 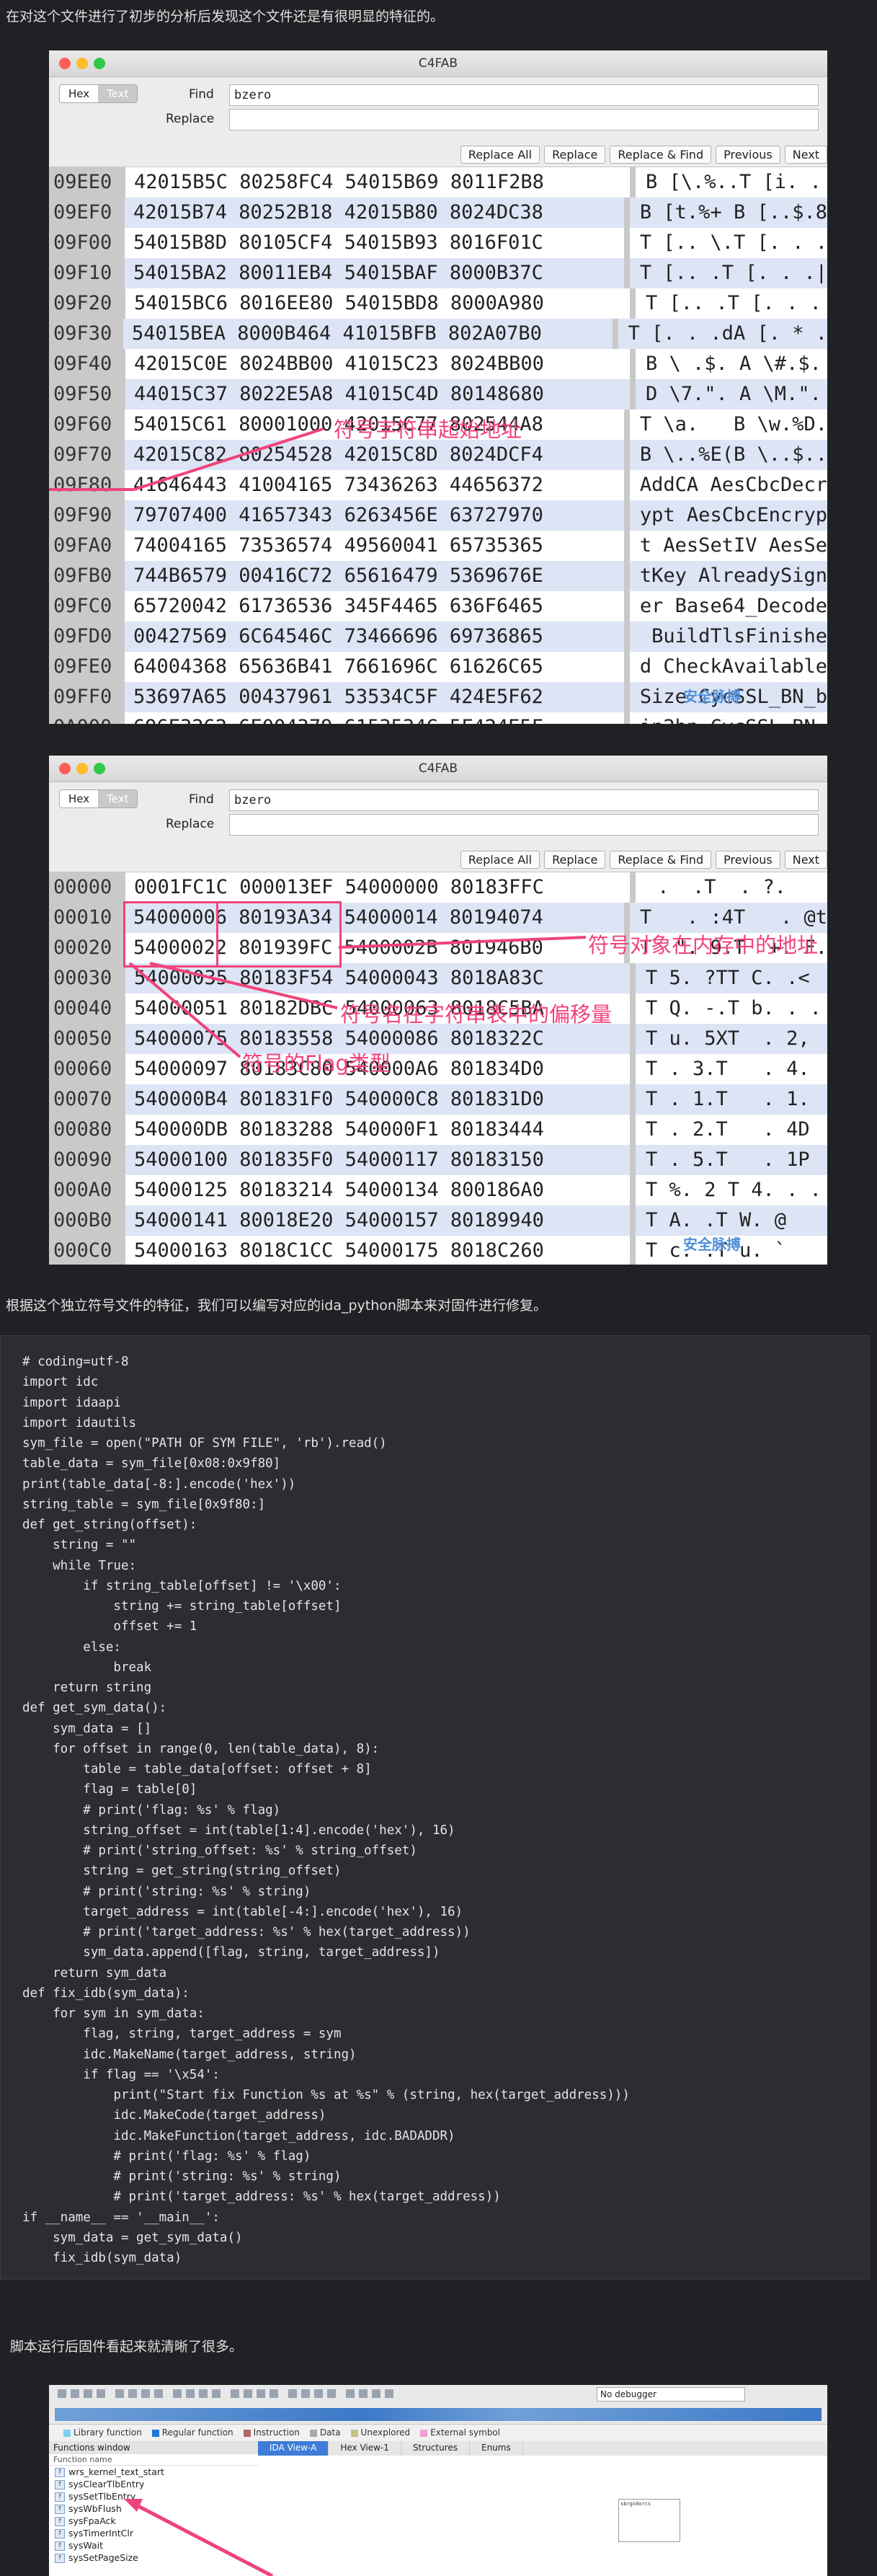 What do you see at coordinates (199, 2537) in the screenshot?
I see `ida-annotation-arrow` at bounding box center [199, 2537].